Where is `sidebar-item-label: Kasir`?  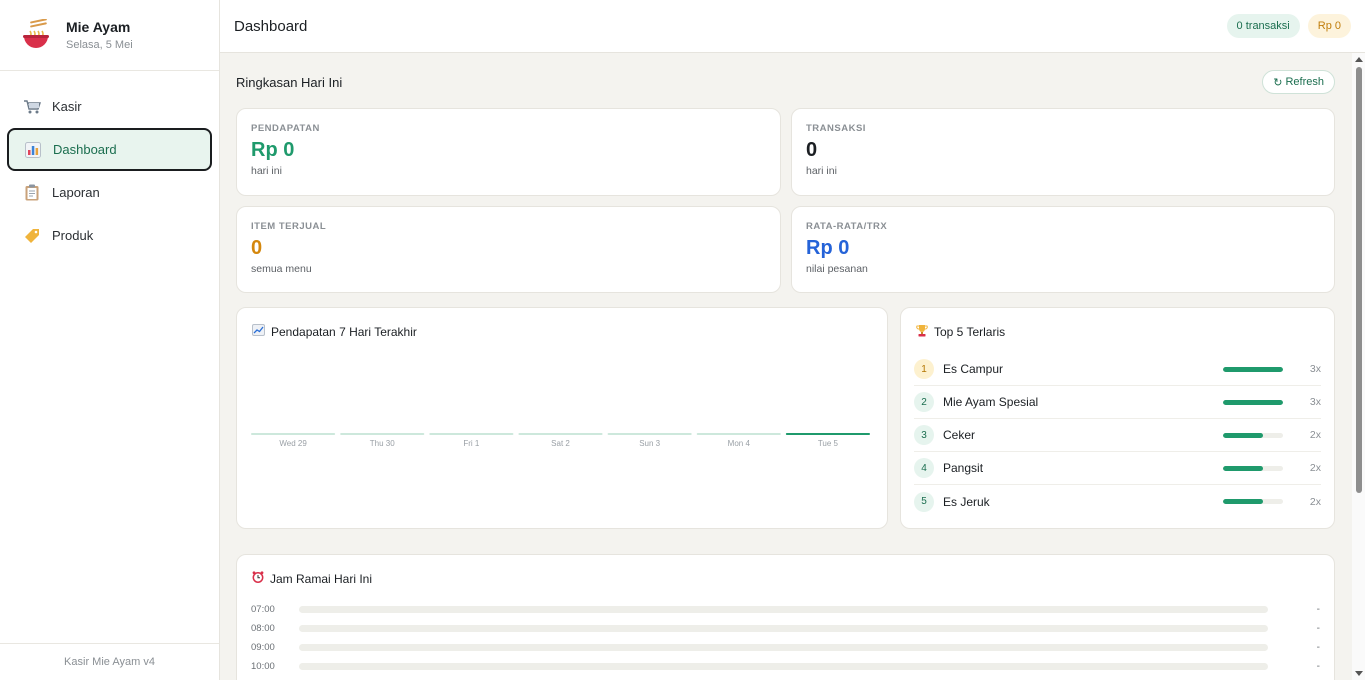 sidebar-item-label: Kasir is located at coordinates (67, 106).